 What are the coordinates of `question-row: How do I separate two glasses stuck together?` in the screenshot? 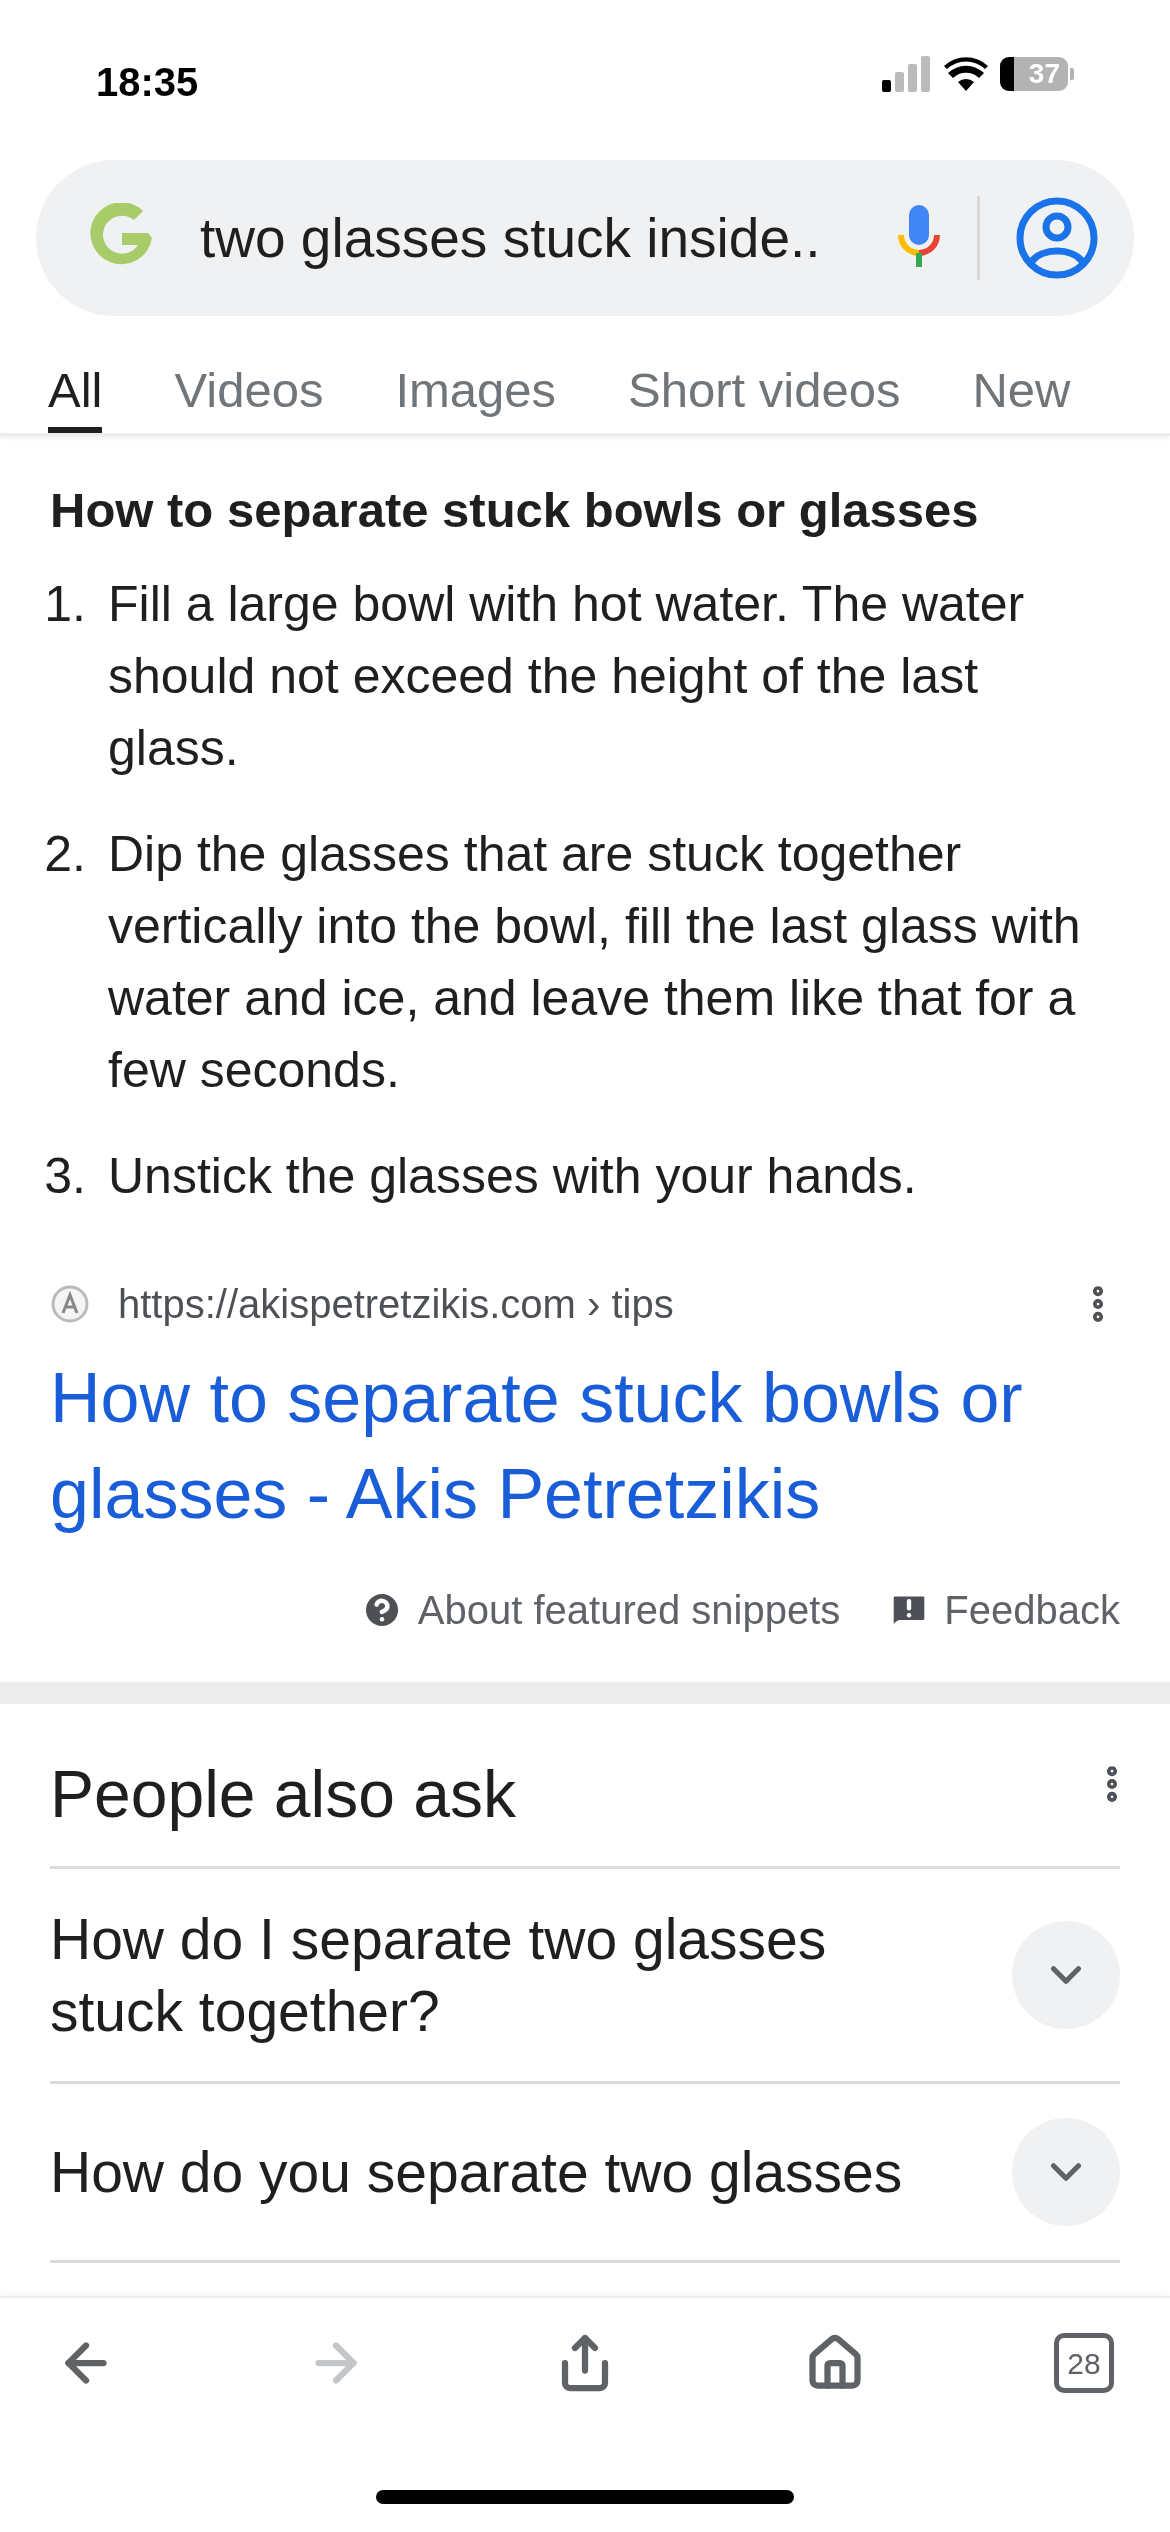 It's located at (585, 1976).